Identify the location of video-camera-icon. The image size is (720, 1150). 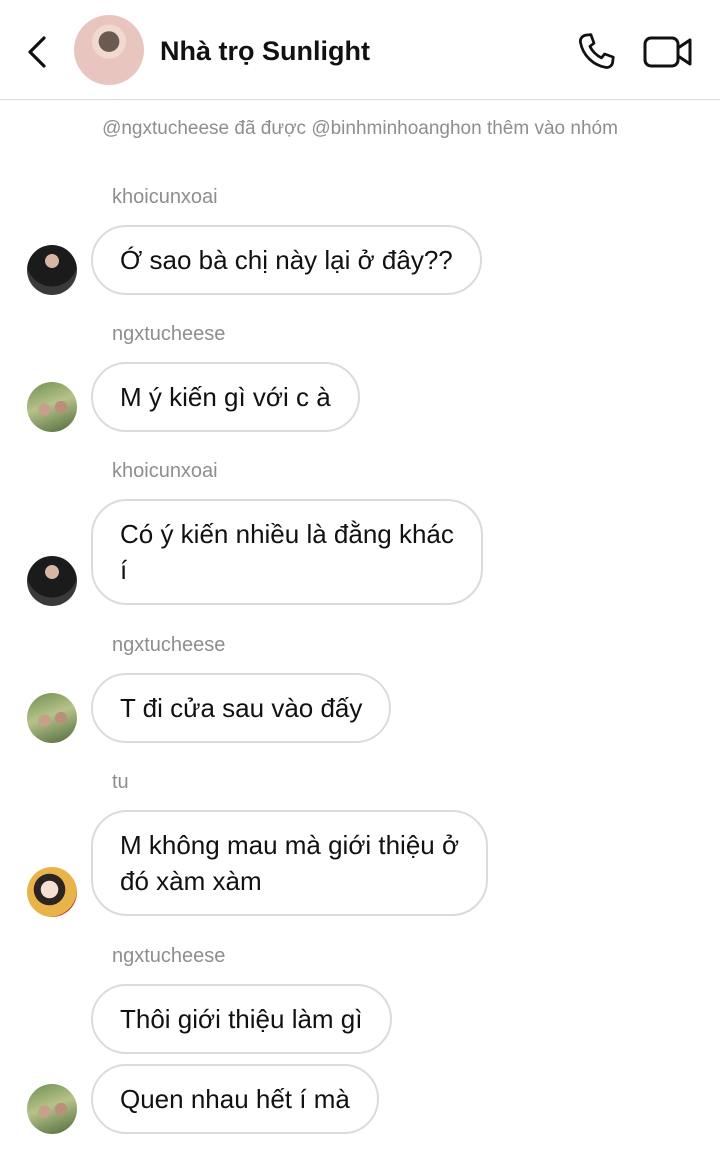
(667, 52).